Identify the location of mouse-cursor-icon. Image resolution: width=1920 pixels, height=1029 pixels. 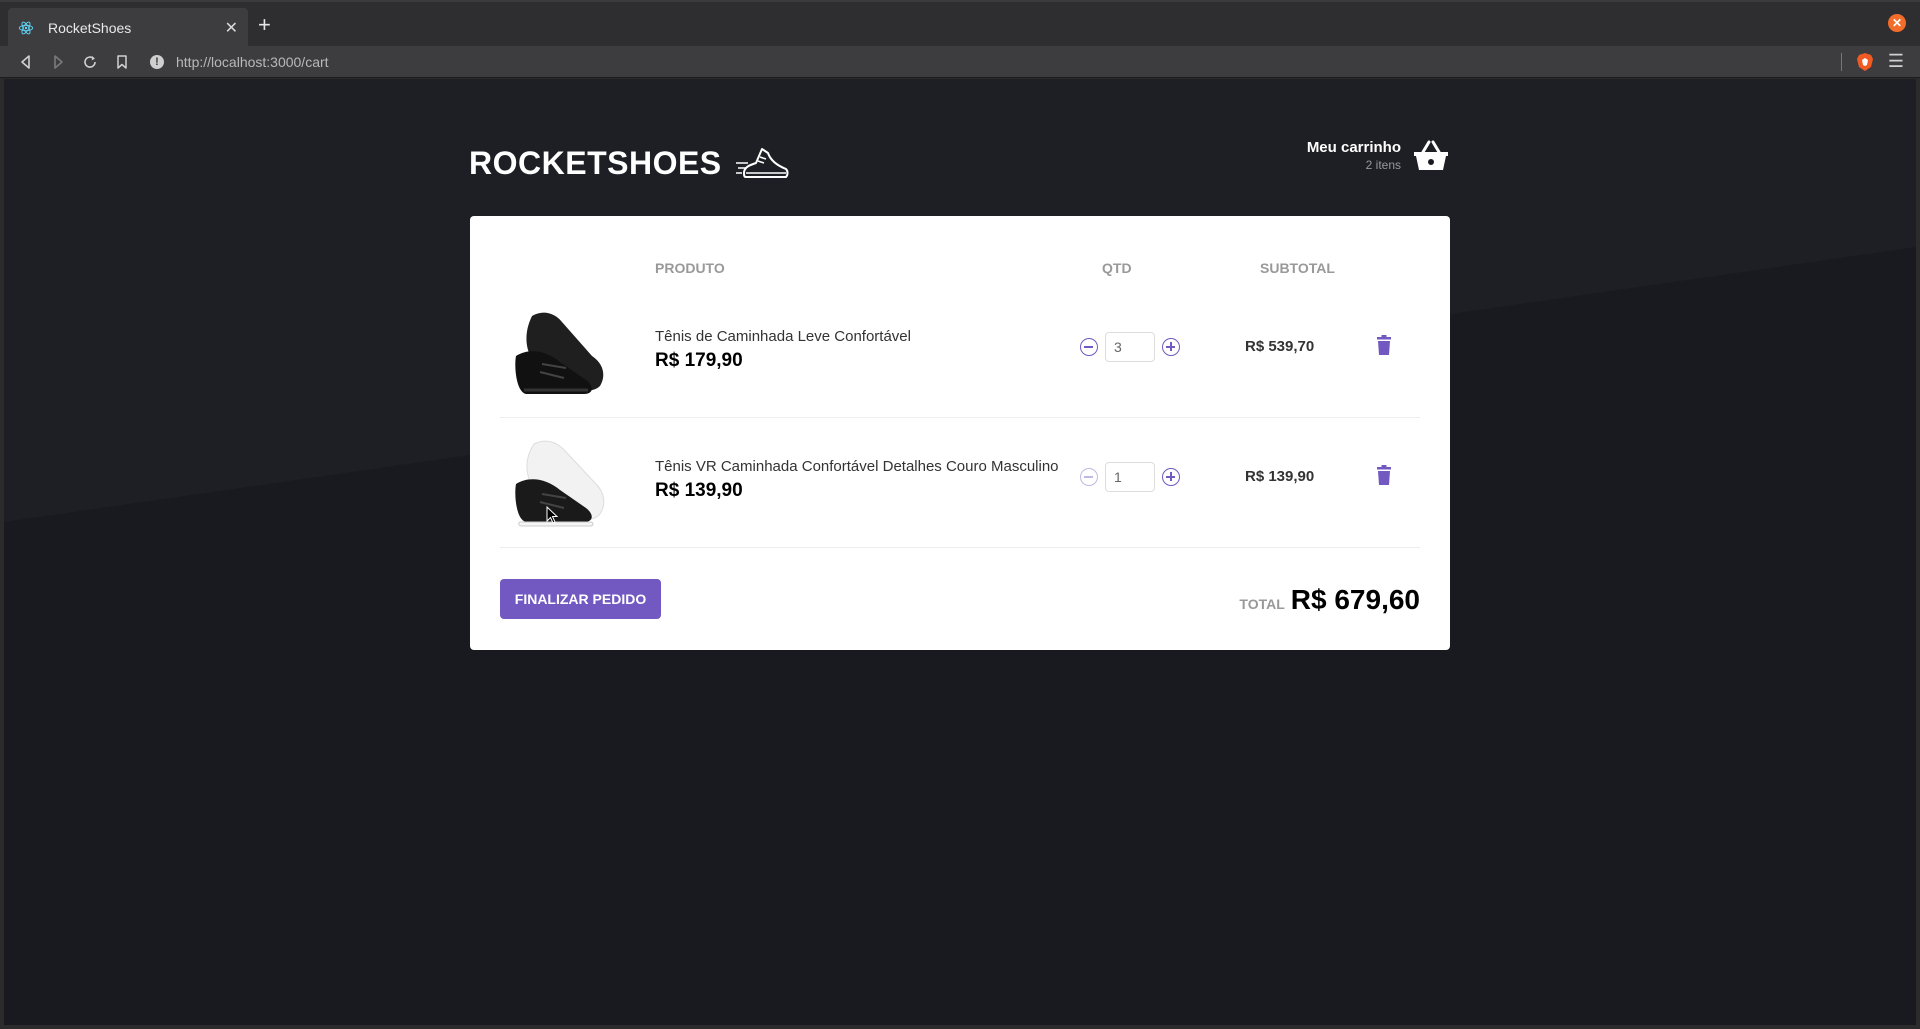
(552, 515).